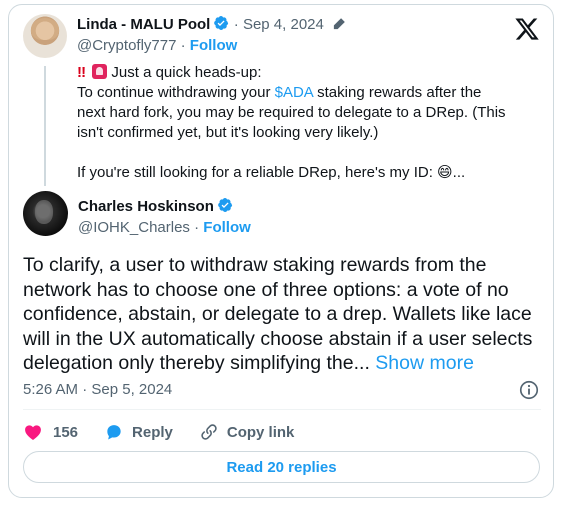  I want to click on divider, so click(282, 409).